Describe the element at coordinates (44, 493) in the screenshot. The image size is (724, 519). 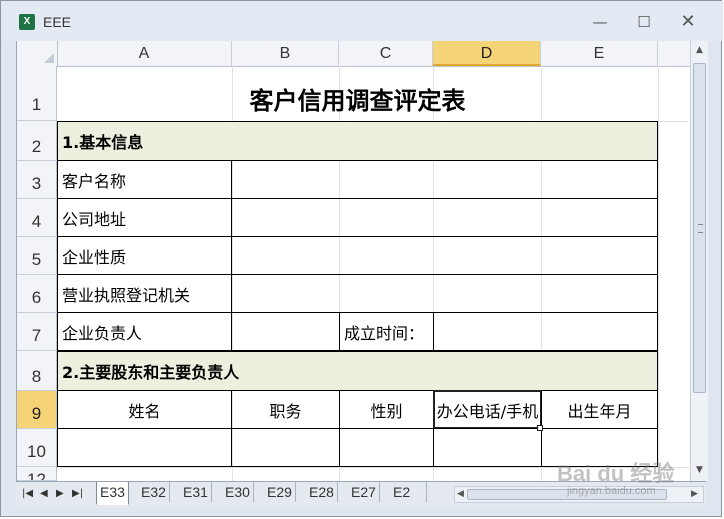
I see `prev-sheet-icon: ◀` at that location.